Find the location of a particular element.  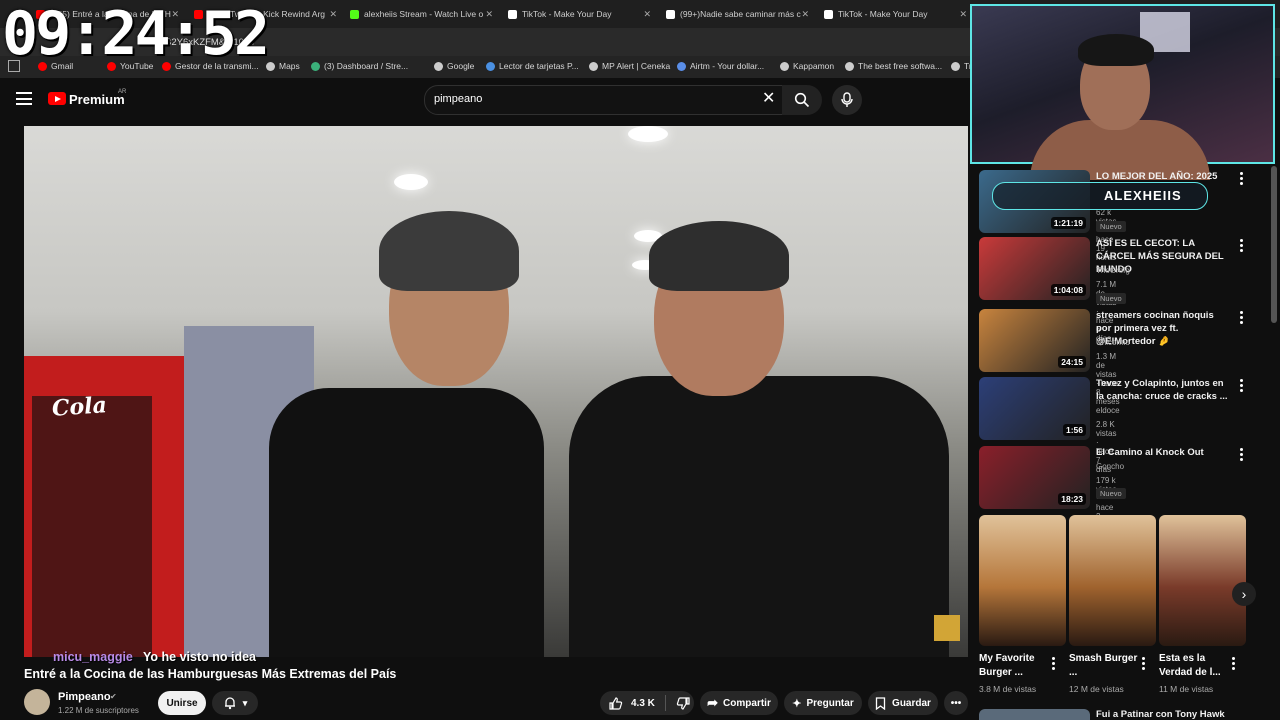

ask-label: Preguntar is located at coordinates (830, 703).